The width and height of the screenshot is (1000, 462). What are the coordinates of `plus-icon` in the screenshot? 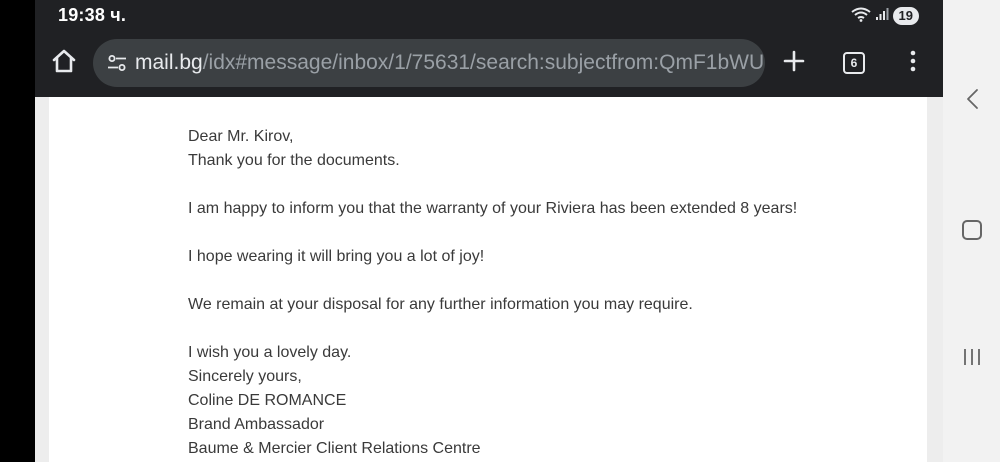 It's located at (794, 63).